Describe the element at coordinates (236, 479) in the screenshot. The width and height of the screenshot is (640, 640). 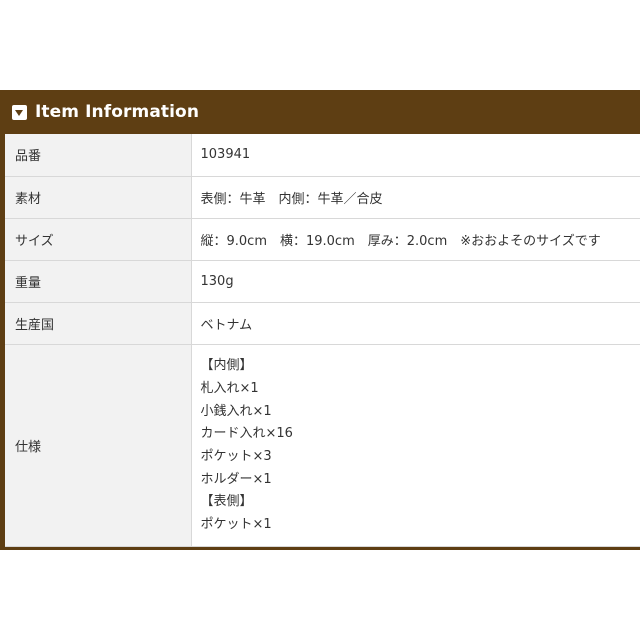
I see `spec-line: ホルダー×1` at that location.